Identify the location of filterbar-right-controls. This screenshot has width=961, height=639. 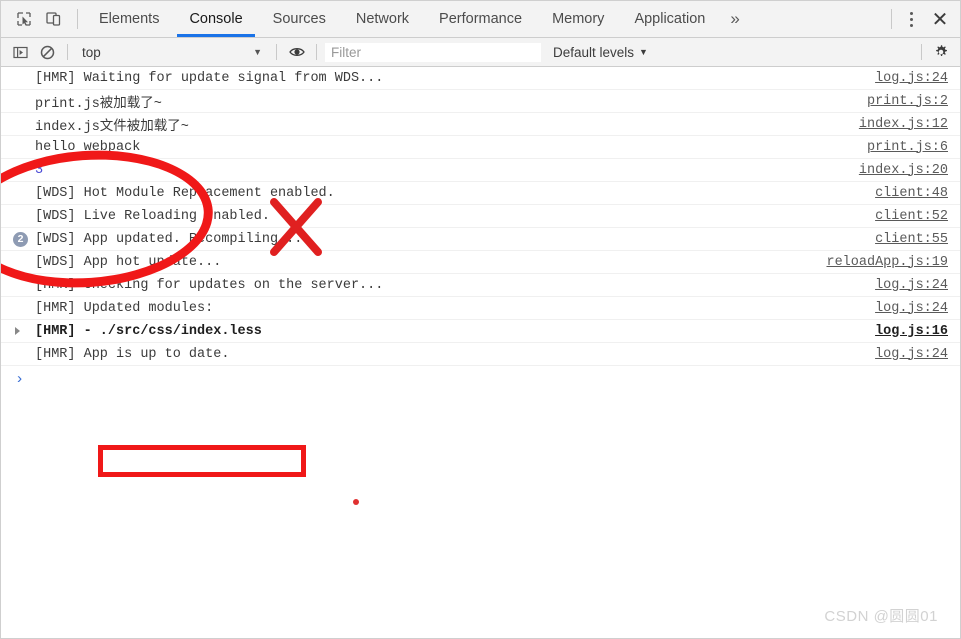
(934, 52).